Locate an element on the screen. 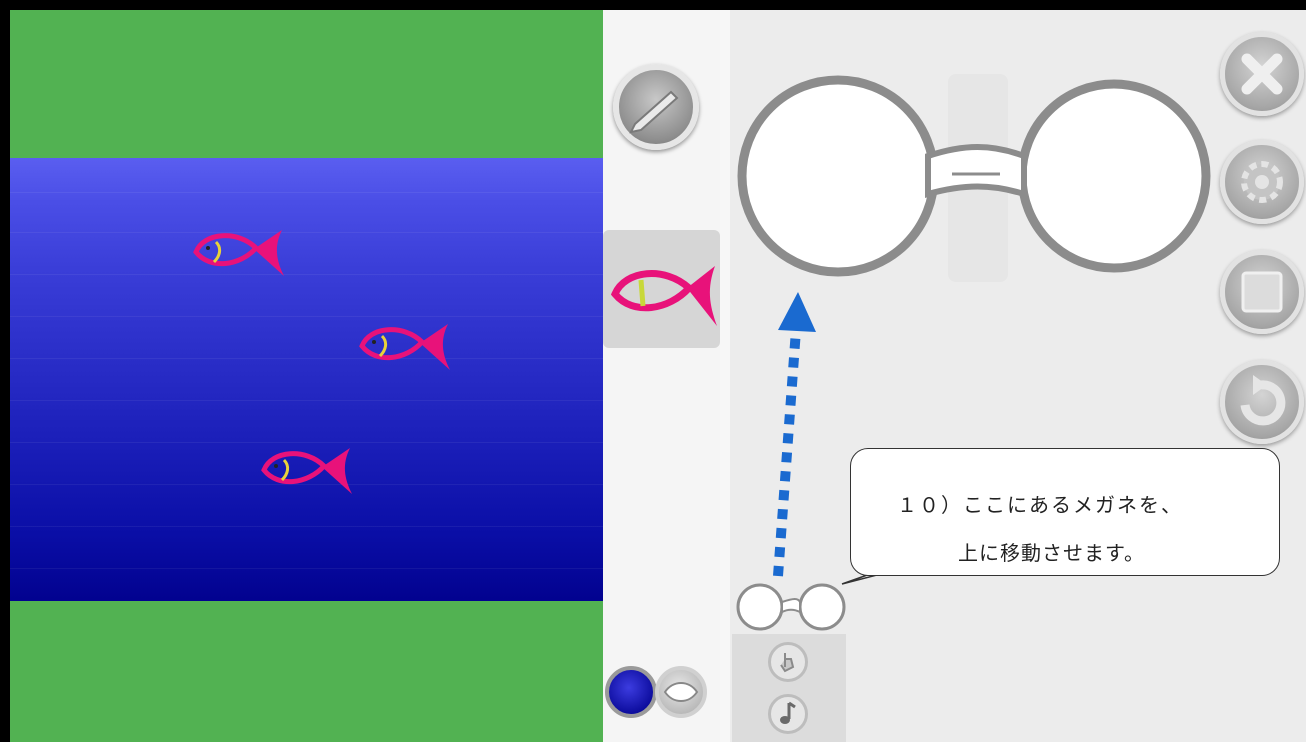 This screenshot has height=742, width=1306. music-note-icon is located at coordinates (788, 712).